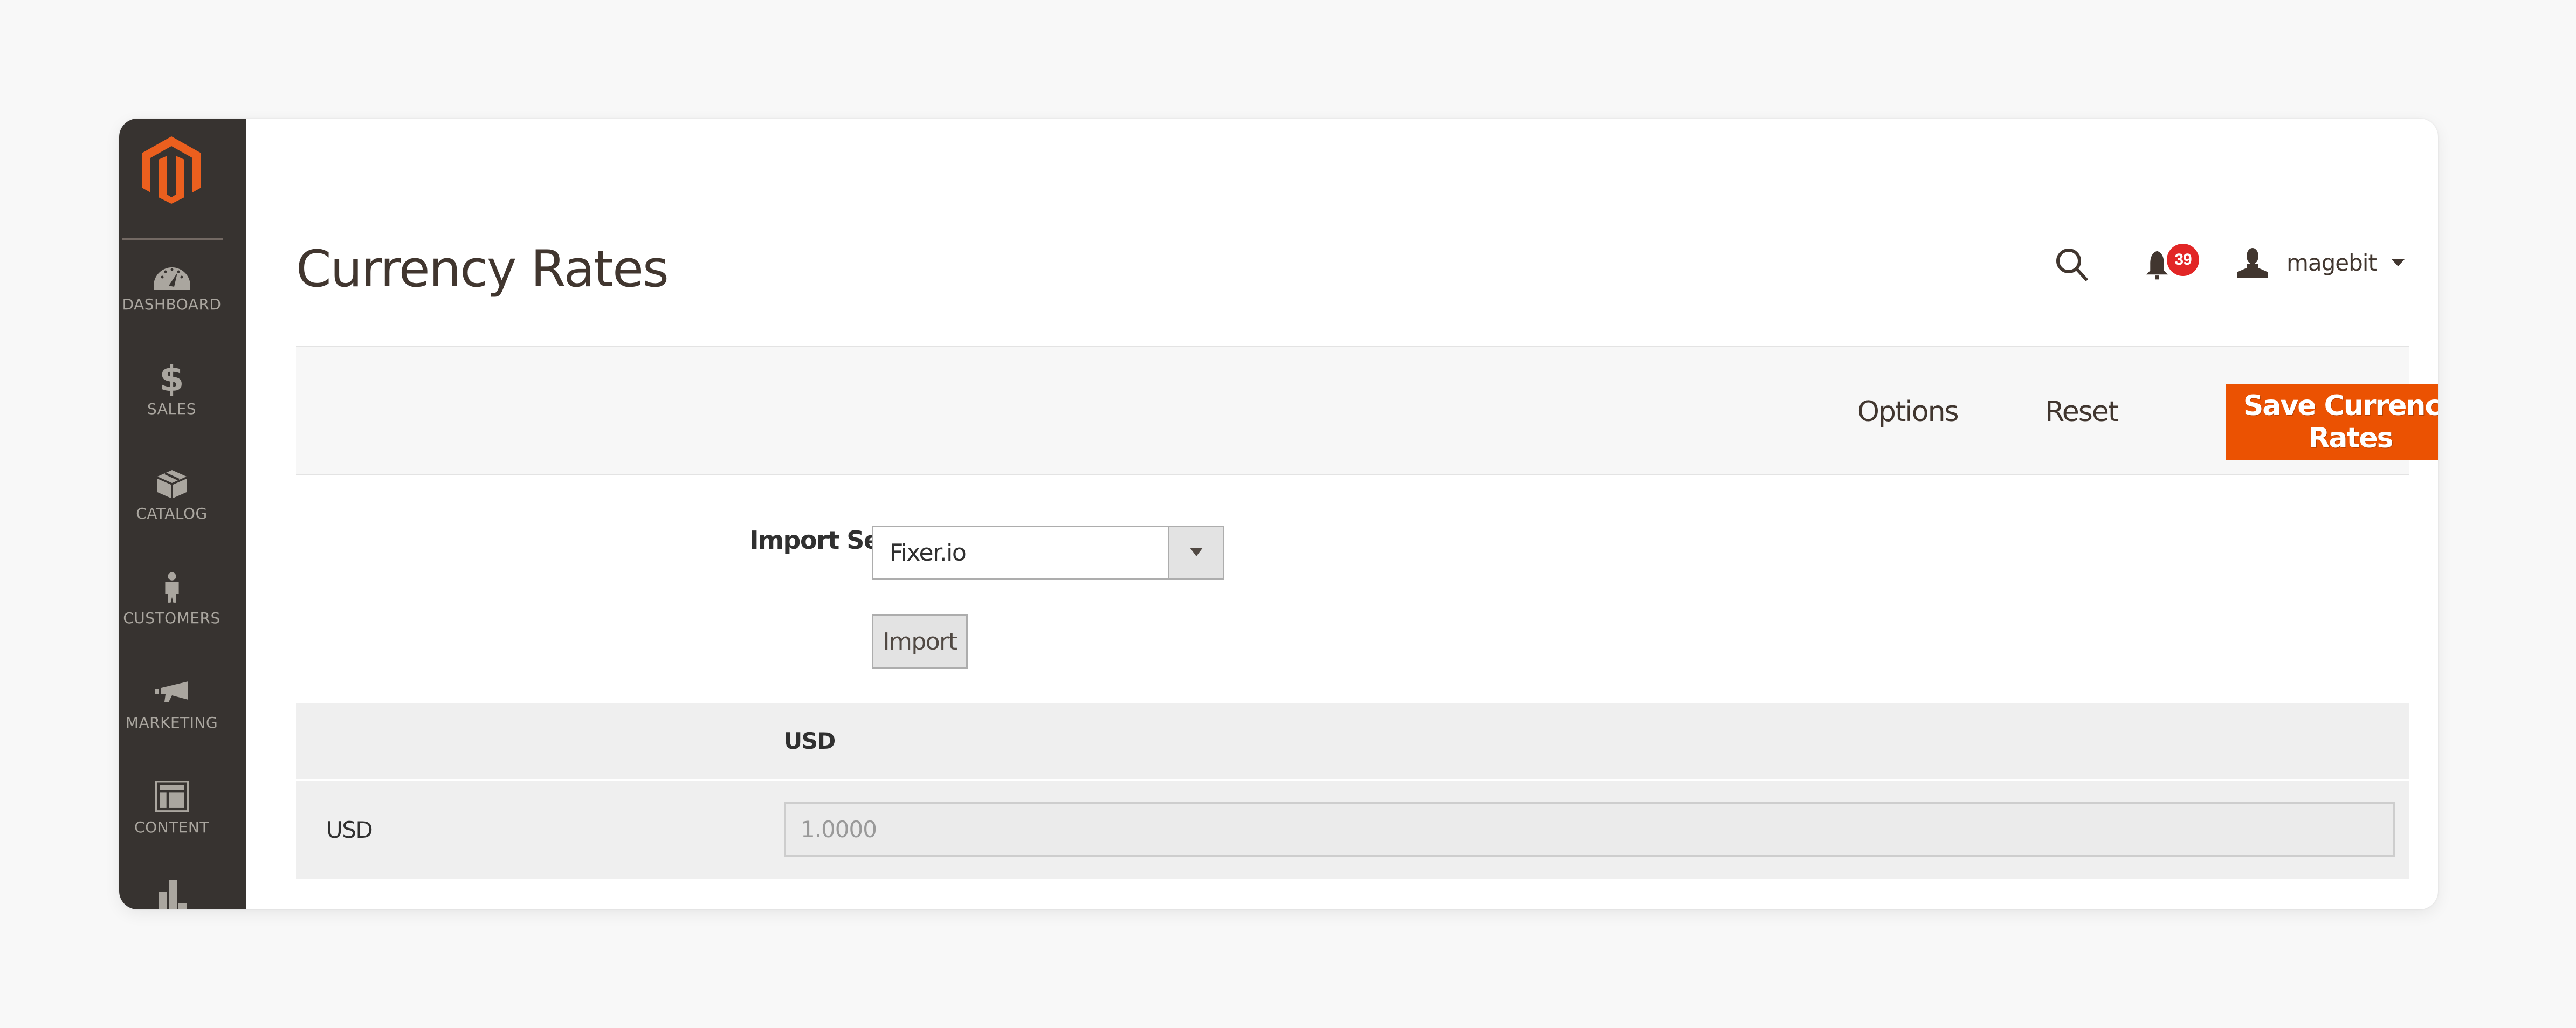 This screenshot has height=1028, width=2576. What do you see at coordinates (172, 797) in the screenshot?
I see `layout-icon` at bounding box center [172, 797].